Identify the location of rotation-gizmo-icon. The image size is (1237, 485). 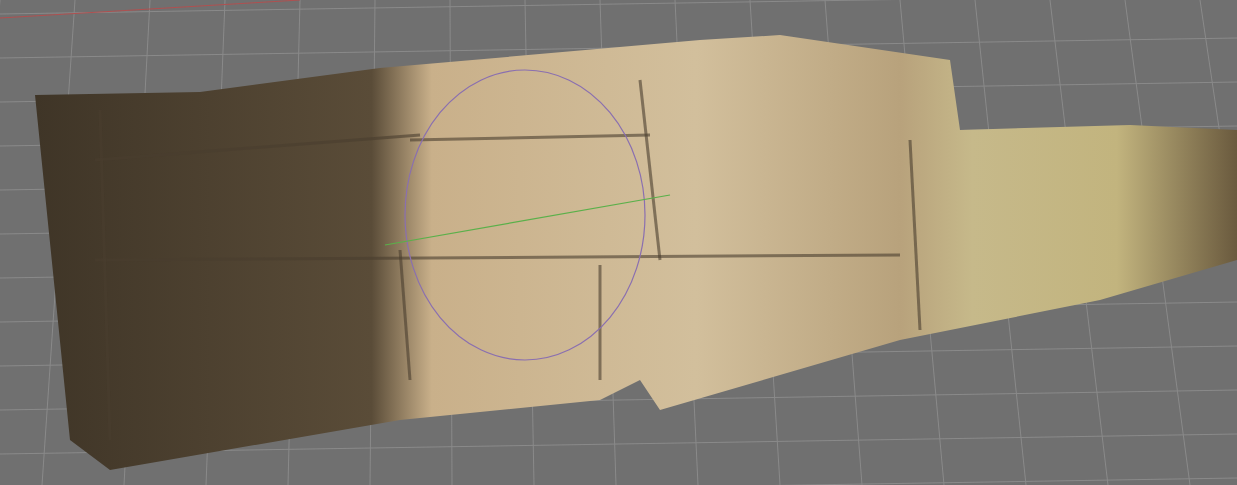
(527, 215).